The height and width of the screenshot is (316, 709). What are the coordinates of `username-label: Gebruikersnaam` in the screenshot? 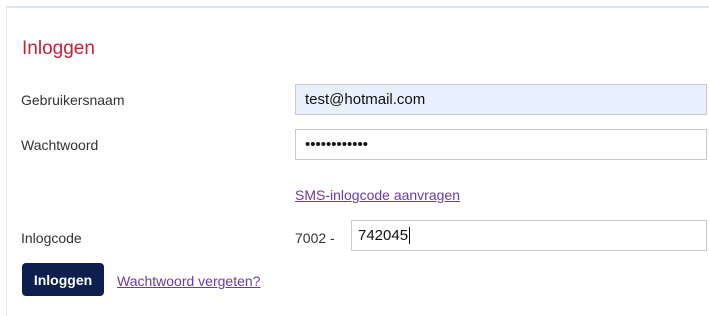 It's located at (73, 100).